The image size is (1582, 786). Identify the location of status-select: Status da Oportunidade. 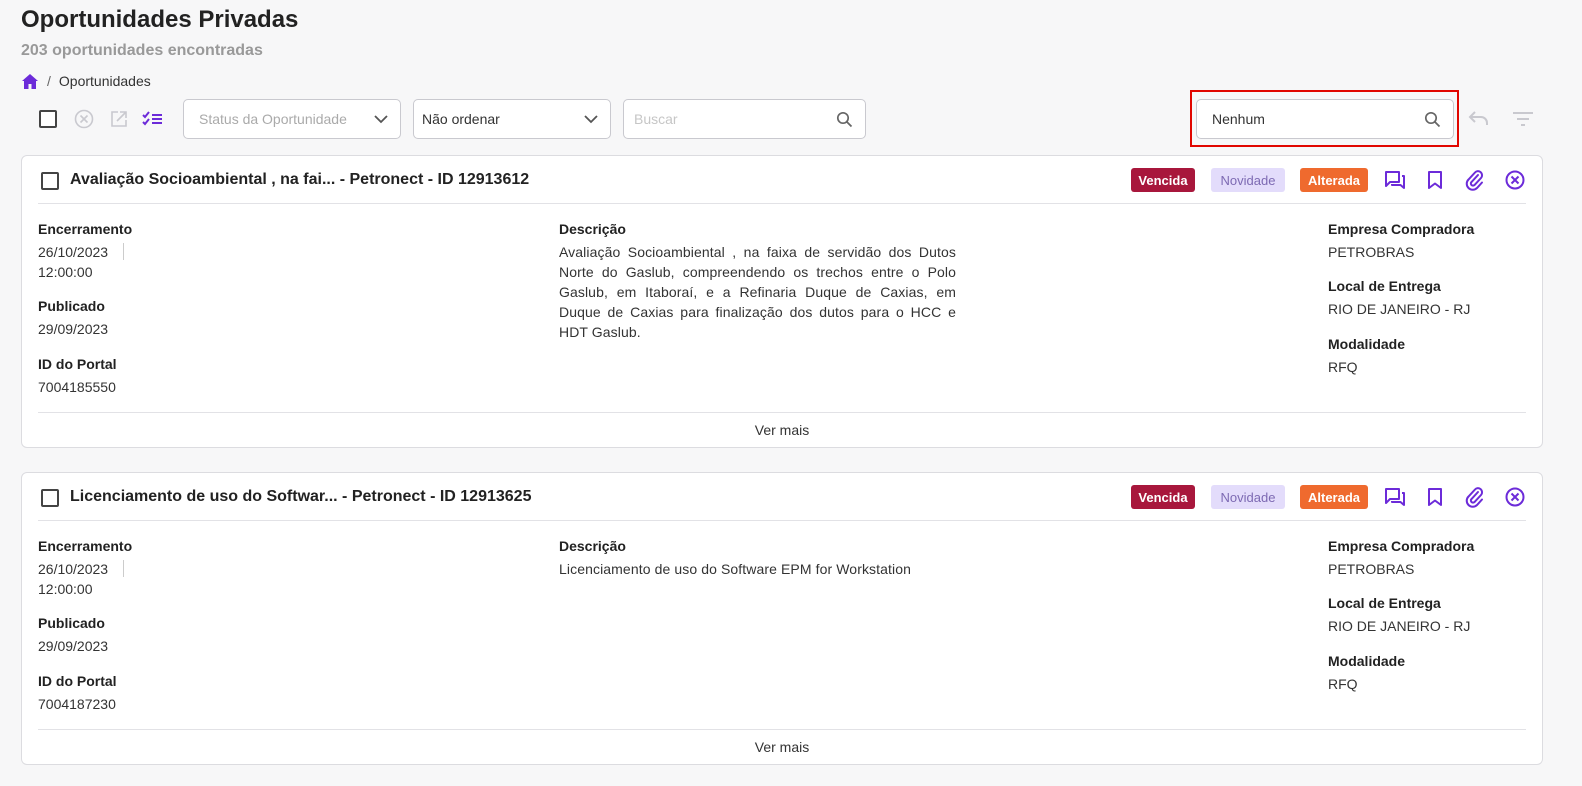
(292, 119).